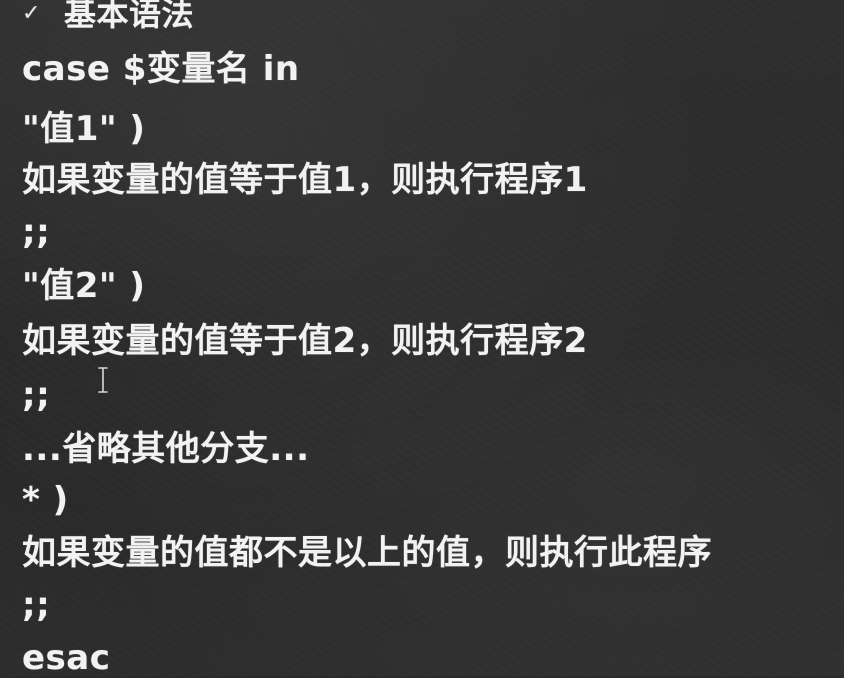  Describe the element at coordinates (31, 13) in the screenshot. I see `check-icon: ✓` at that location.